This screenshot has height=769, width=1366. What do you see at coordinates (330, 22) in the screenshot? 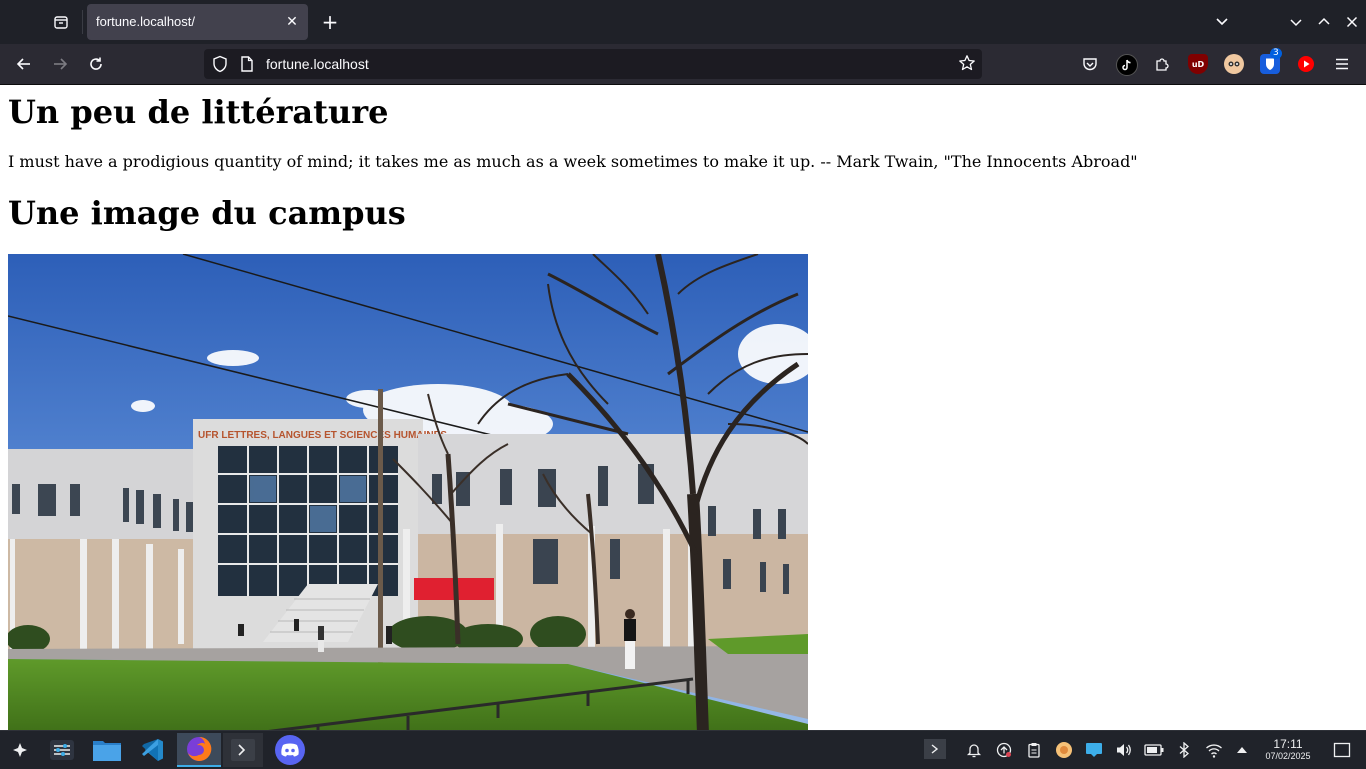
I see `new-tab-button: +` at bounding box center [330, 22].